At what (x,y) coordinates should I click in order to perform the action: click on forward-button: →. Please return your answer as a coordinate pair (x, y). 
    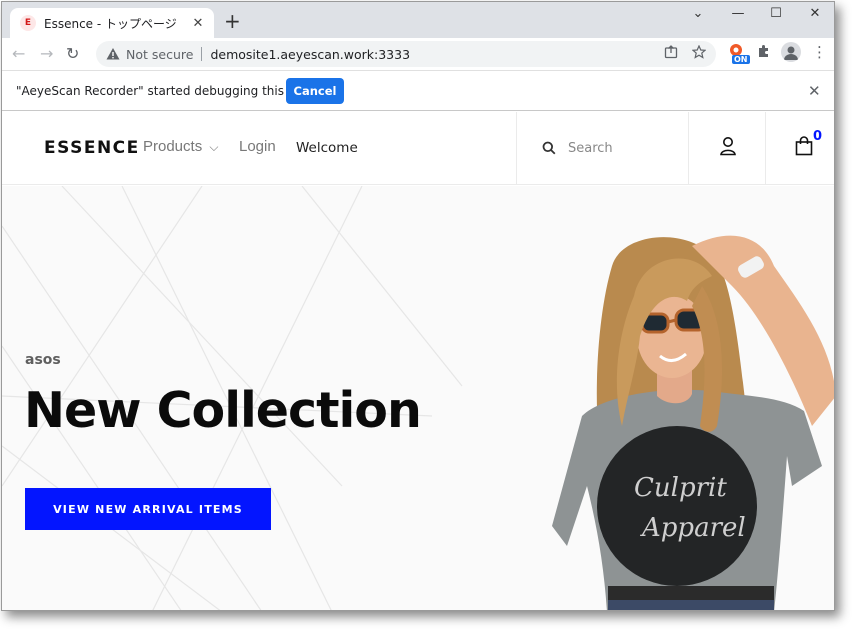
    Looking at the image, I should click on (46, 54).